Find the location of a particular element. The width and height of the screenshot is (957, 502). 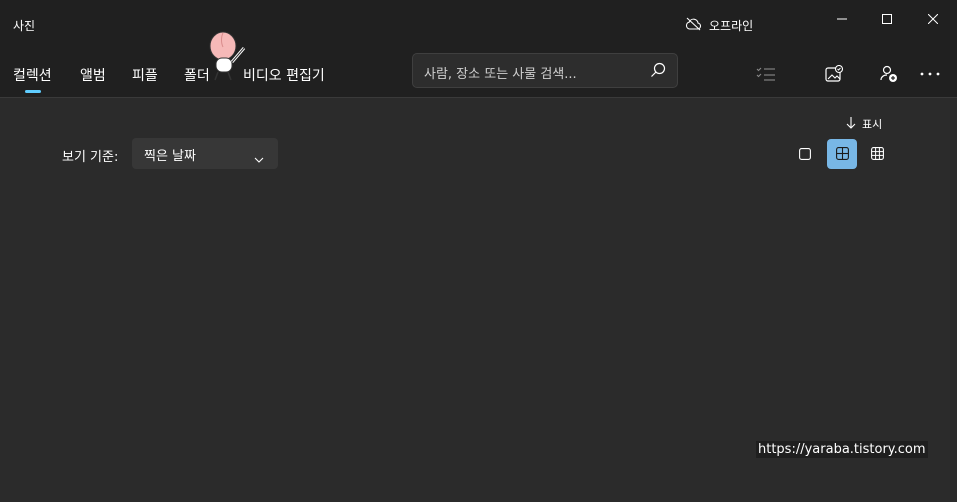

tab-video-editor: 비디오 편집기 is located at coordinates (284, 75).